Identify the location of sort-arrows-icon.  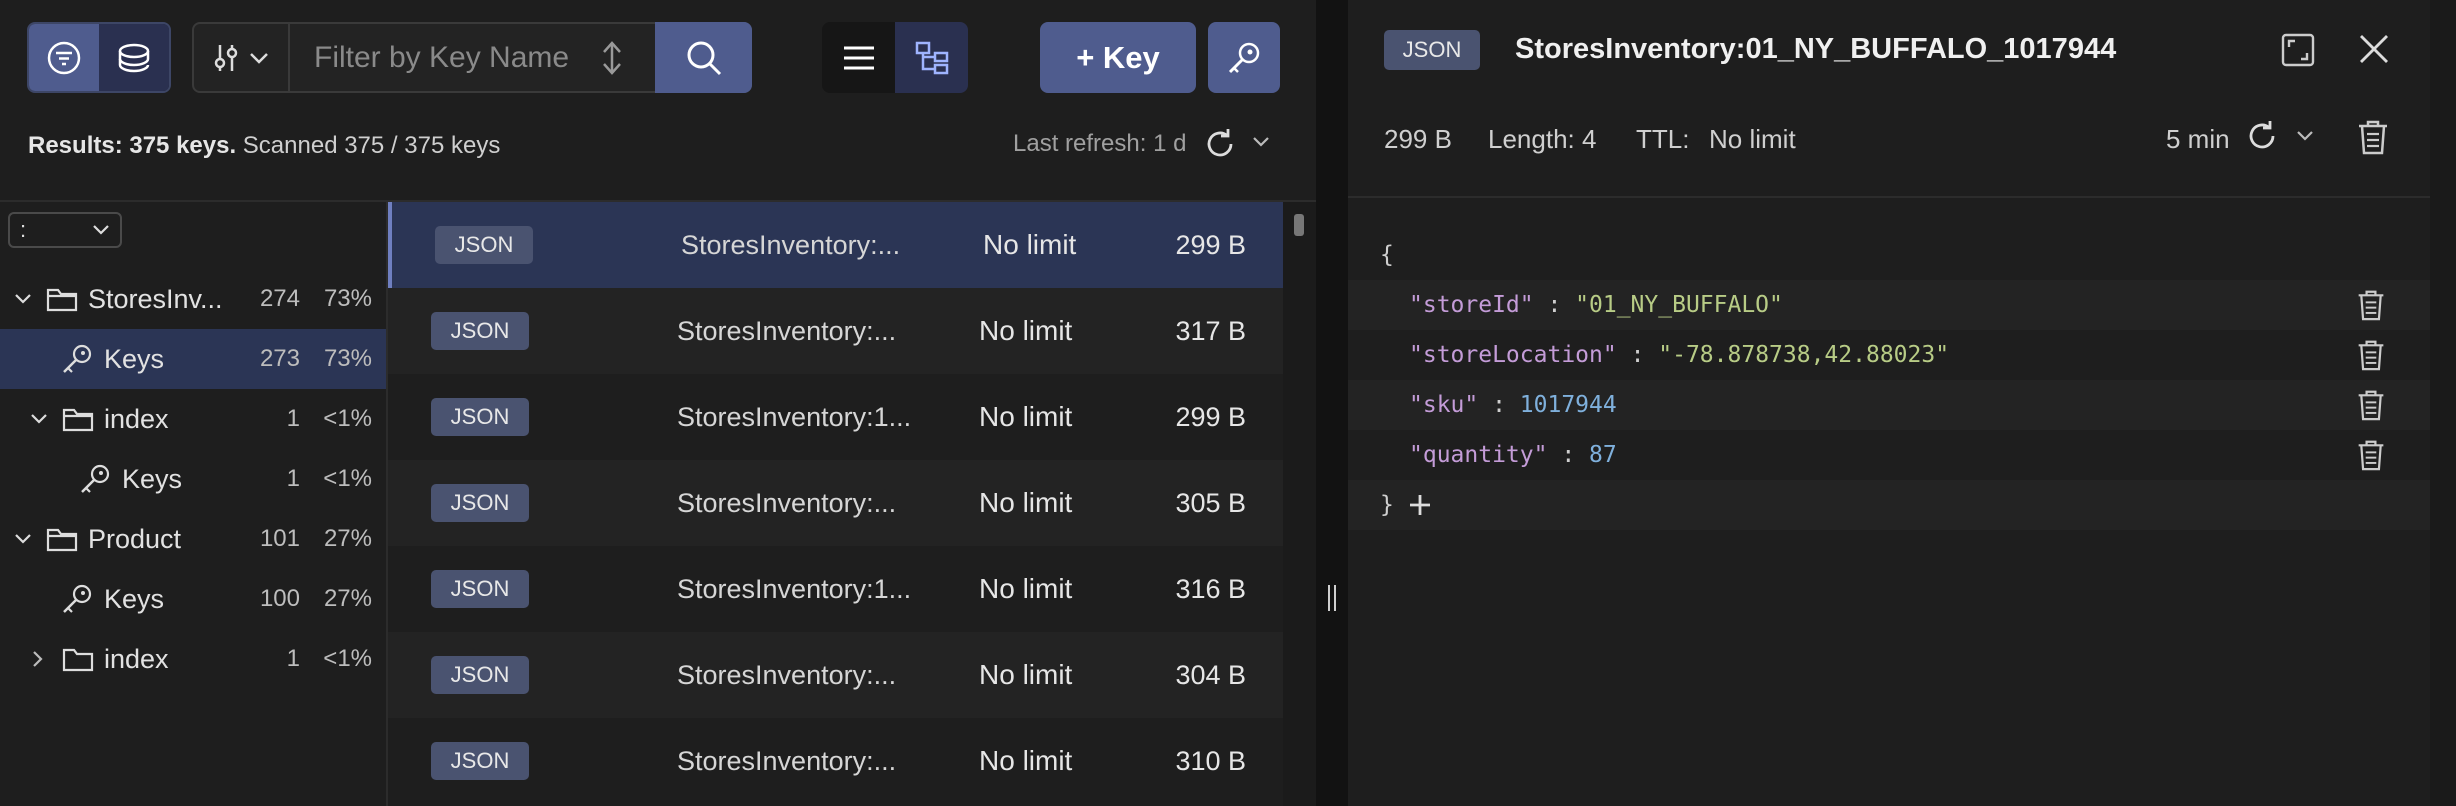
(612, 57).